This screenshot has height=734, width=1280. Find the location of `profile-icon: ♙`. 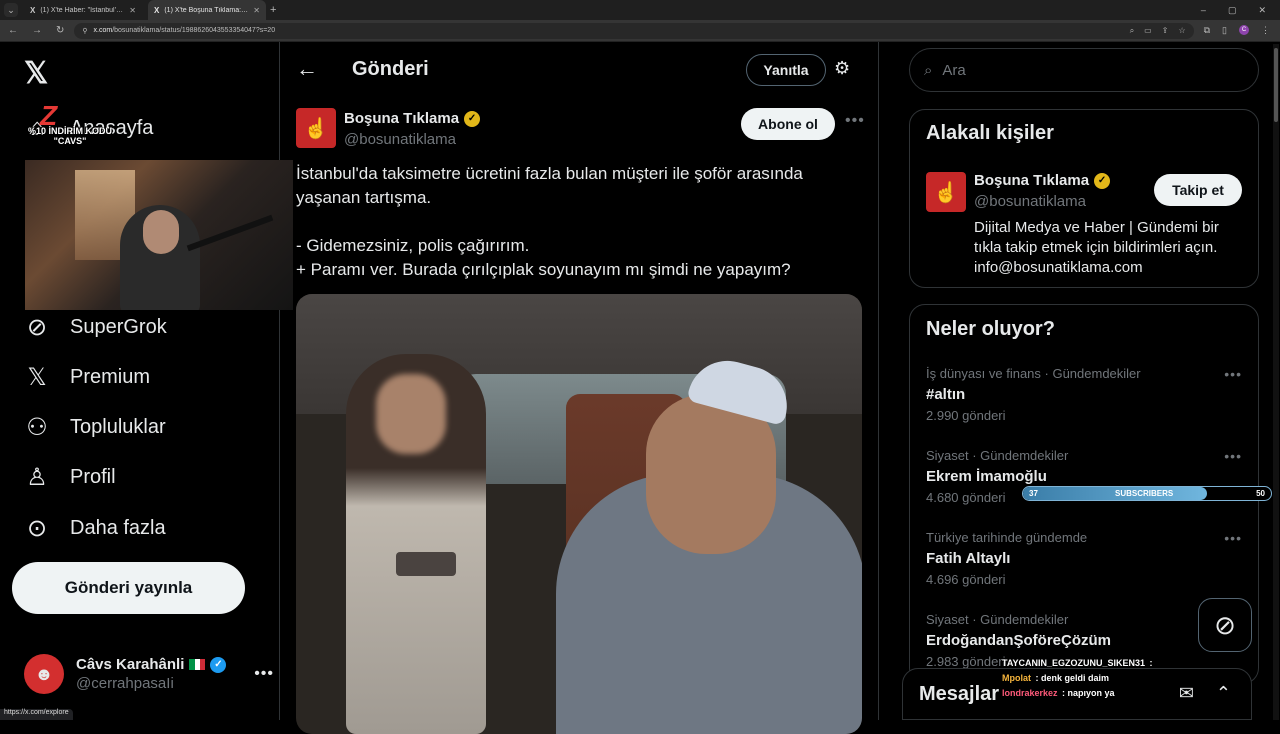

profile-icon: ♙ is located at coordinates (37, 477).